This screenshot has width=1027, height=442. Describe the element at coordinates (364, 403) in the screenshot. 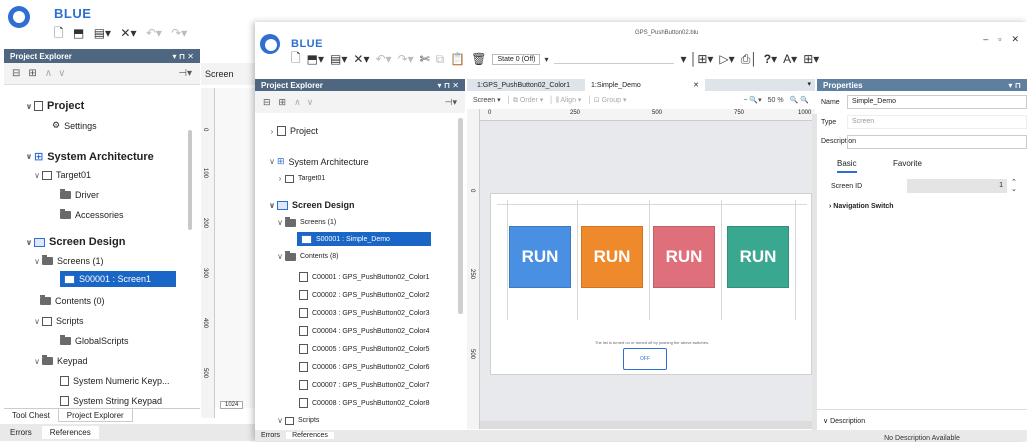

I see `content-item: C00008 : GPS_PushButton02_Color8` at that location.